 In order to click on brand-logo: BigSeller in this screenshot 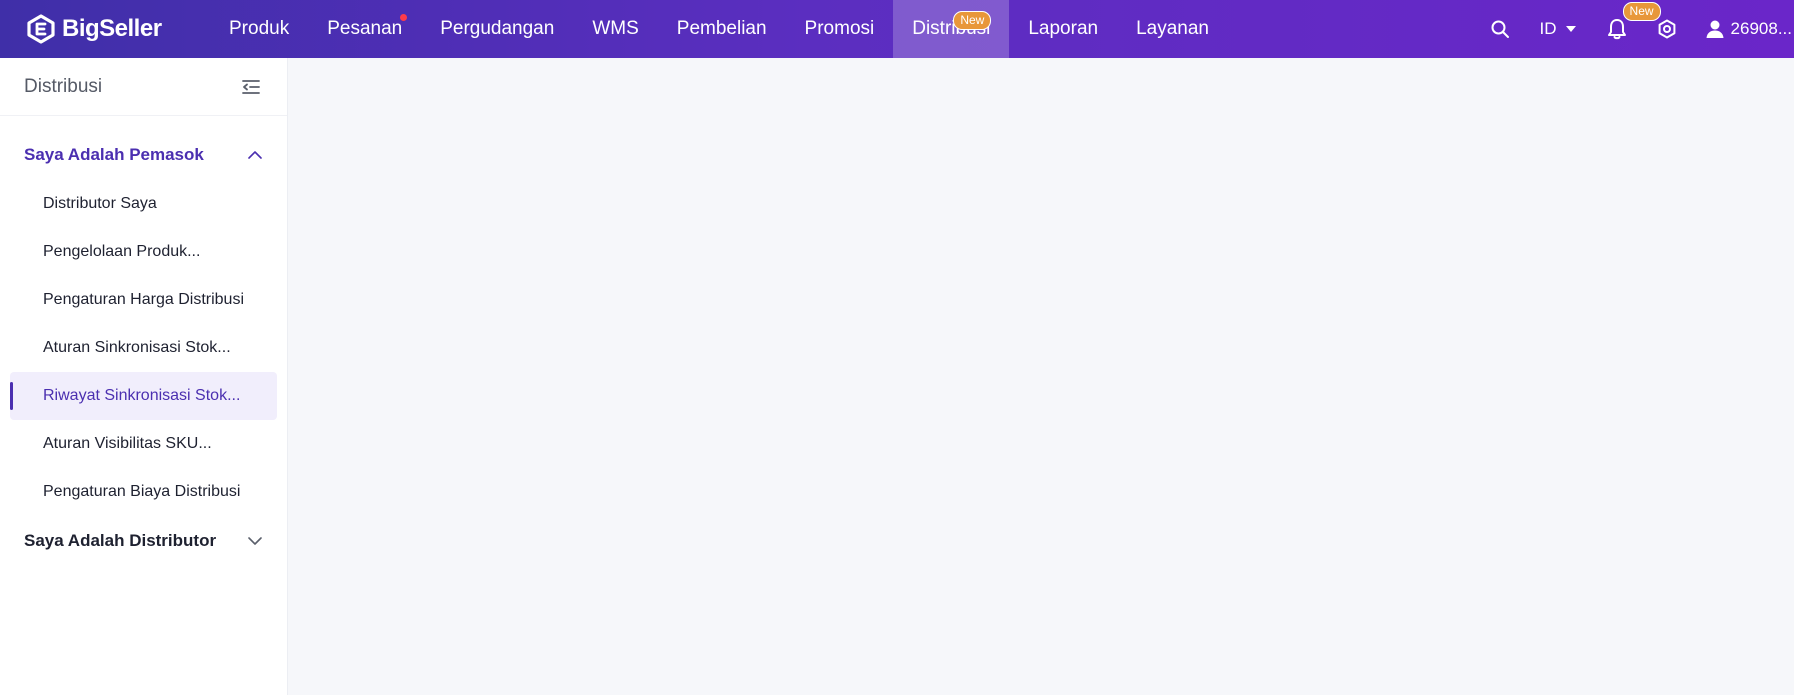, I will do `click(94, 29)`.